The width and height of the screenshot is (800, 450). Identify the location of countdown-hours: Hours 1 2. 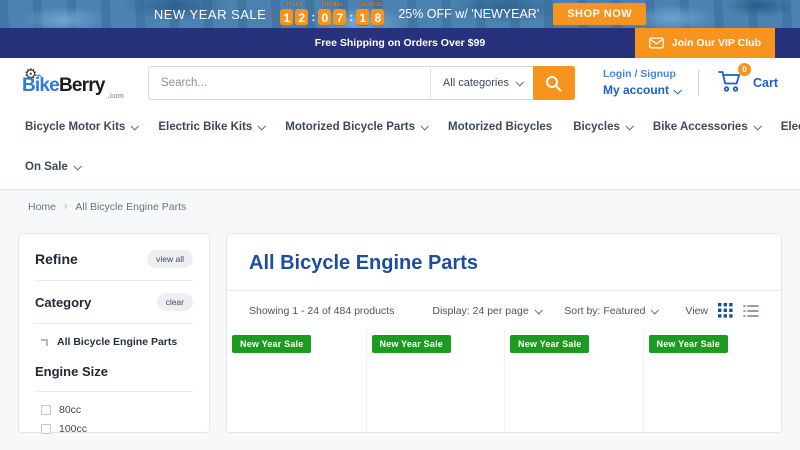
(294, 14).